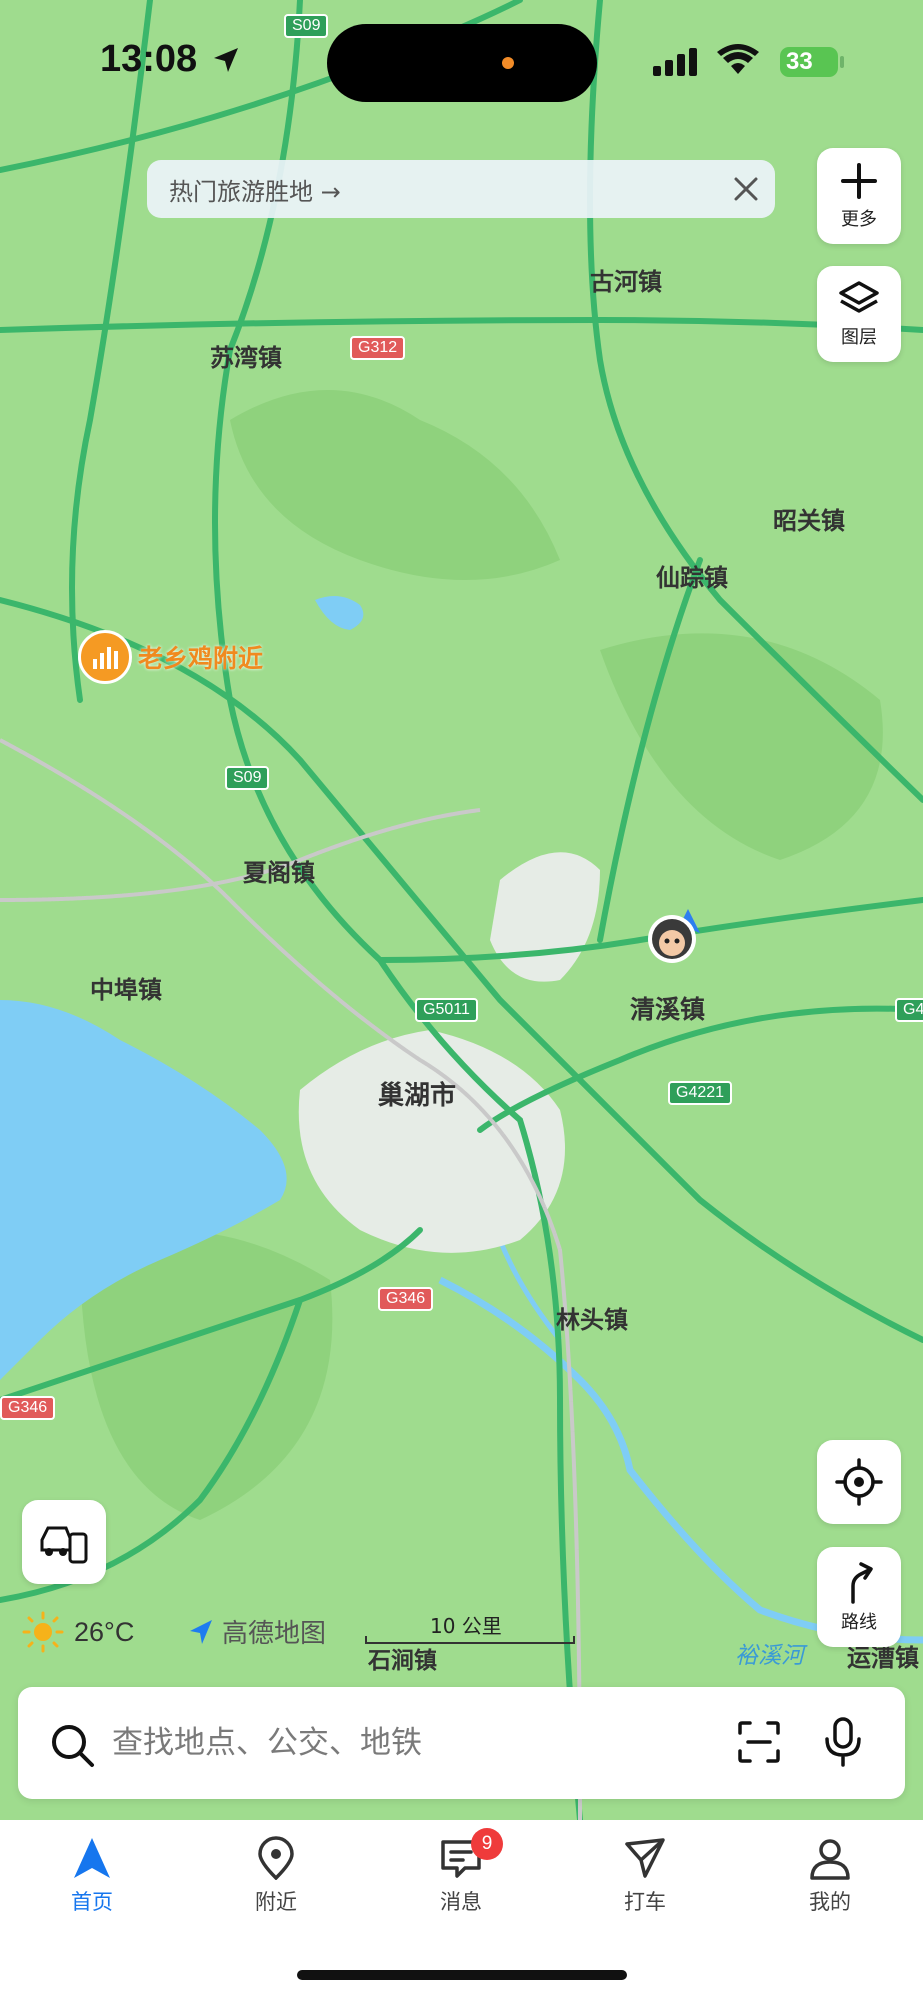 This screenshot has height=2000, width=923. Describe the element at coordinates (809, 62) in the screenshot. I see `battery-level: 33` at that location.